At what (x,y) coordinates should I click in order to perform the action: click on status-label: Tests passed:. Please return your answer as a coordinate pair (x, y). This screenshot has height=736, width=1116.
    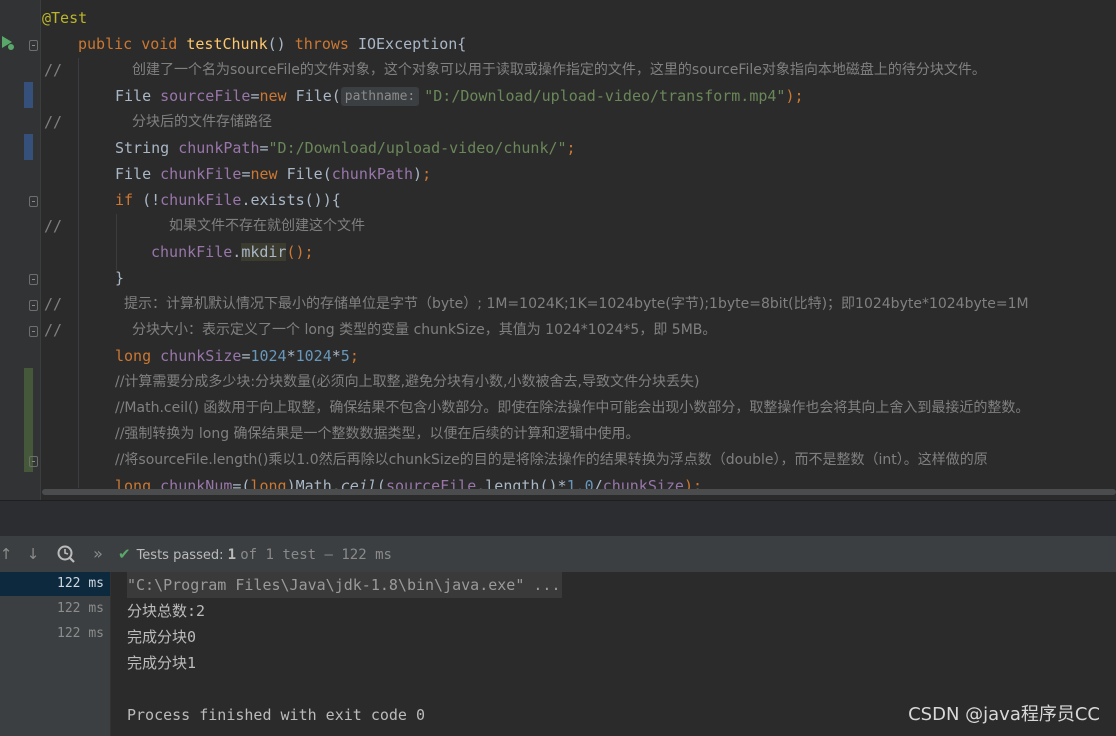
    Looking at the image, I should click on (180, 555).